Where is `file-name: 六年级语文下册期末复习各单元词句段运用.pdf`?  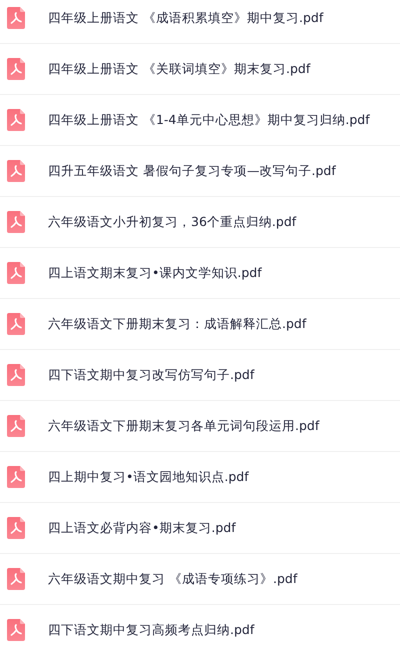
file-name: 六年级语文下册期末复习各单元词句段运用.pdf is located at coordinates (184, 426).